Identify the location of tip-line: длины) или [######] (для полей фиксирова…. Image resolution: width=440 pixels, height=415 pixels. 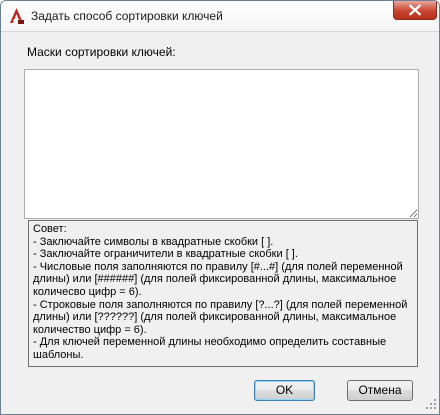
(215, 279).